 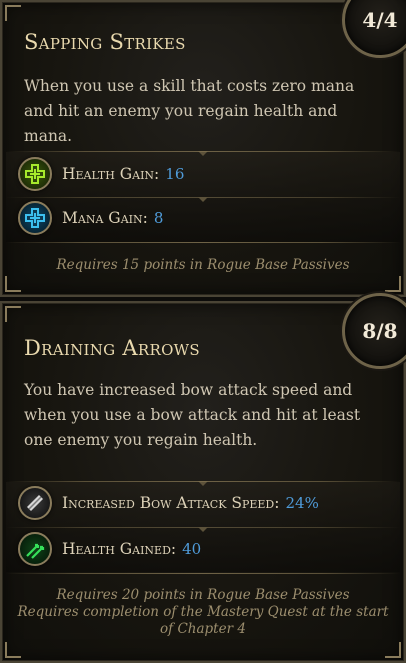 What do you see at coordinates (192, 549) in the screenshot?
I see `stat-value: 40` at bounding box center [192, 549].